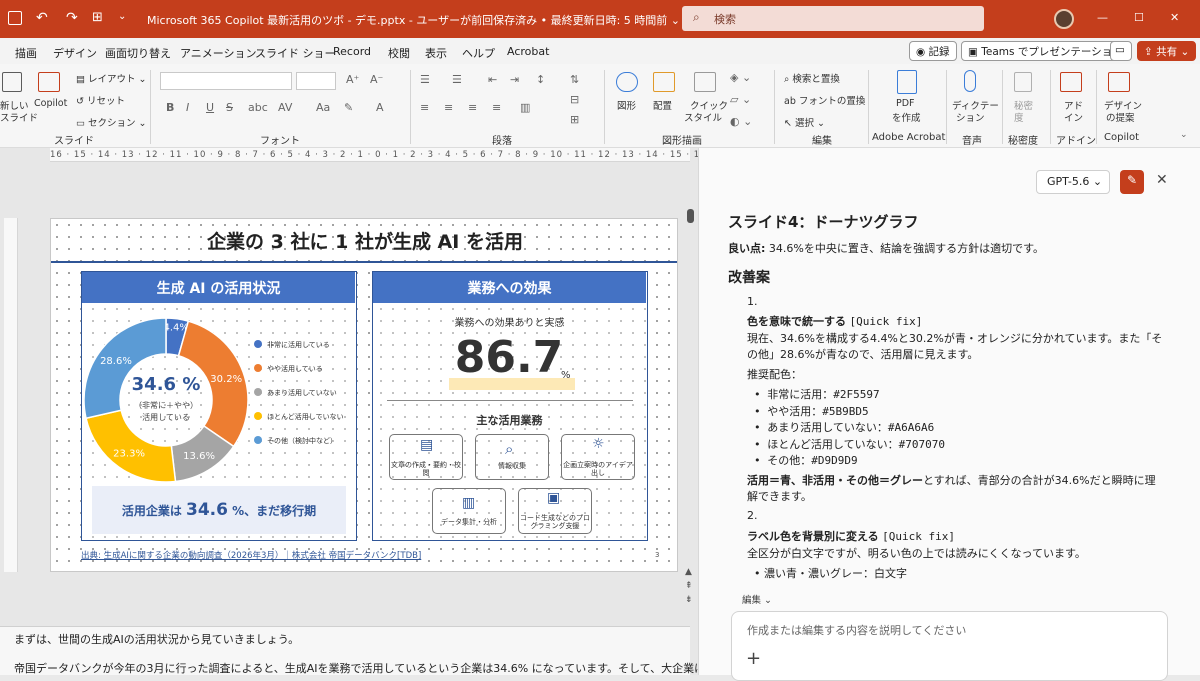 The height and width of the screenshot is (681, 1200). Describe the element at coordinates (689, 586) in the screenshot. I see `prev-slide-icon: ⇞` at that location.